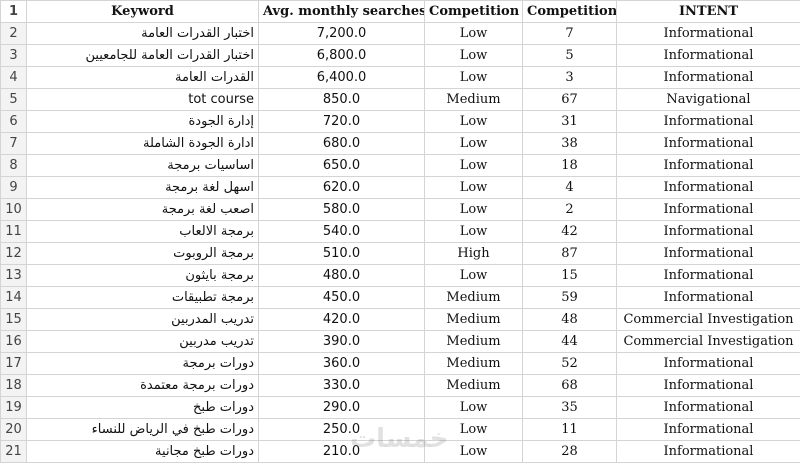 The image size is (800, 463). I want to click on competition-score-cell: 38, so click(570, 144).